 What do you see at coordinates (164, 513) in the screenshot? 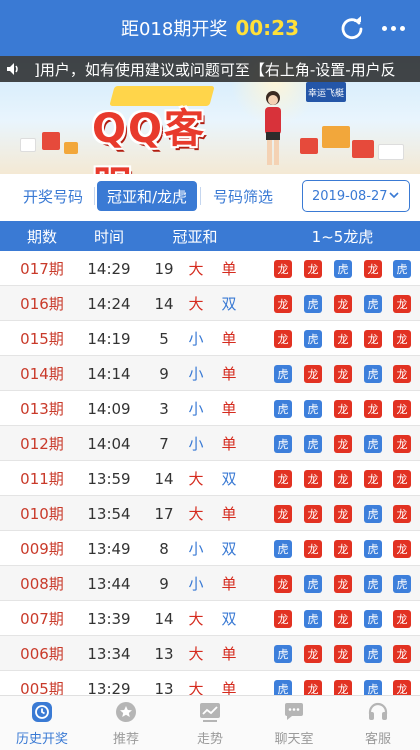
I see `sum-value: 17` at bounding box center [164, 513].